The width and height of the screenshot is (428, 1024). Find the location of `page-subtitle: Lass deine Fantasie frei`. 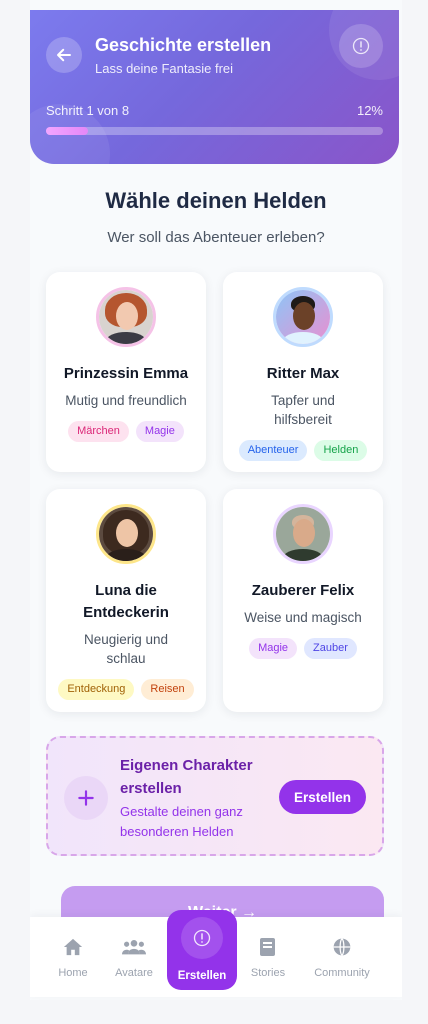

page-subtitle: Lass deine Fantasie frei is located at coordinates (164, 68).